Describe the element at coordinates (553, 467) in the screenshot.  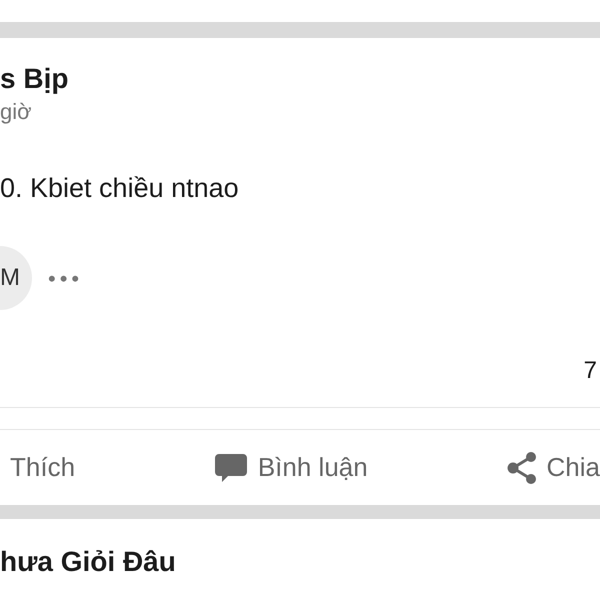
I see `share-button: Chia` at that location.